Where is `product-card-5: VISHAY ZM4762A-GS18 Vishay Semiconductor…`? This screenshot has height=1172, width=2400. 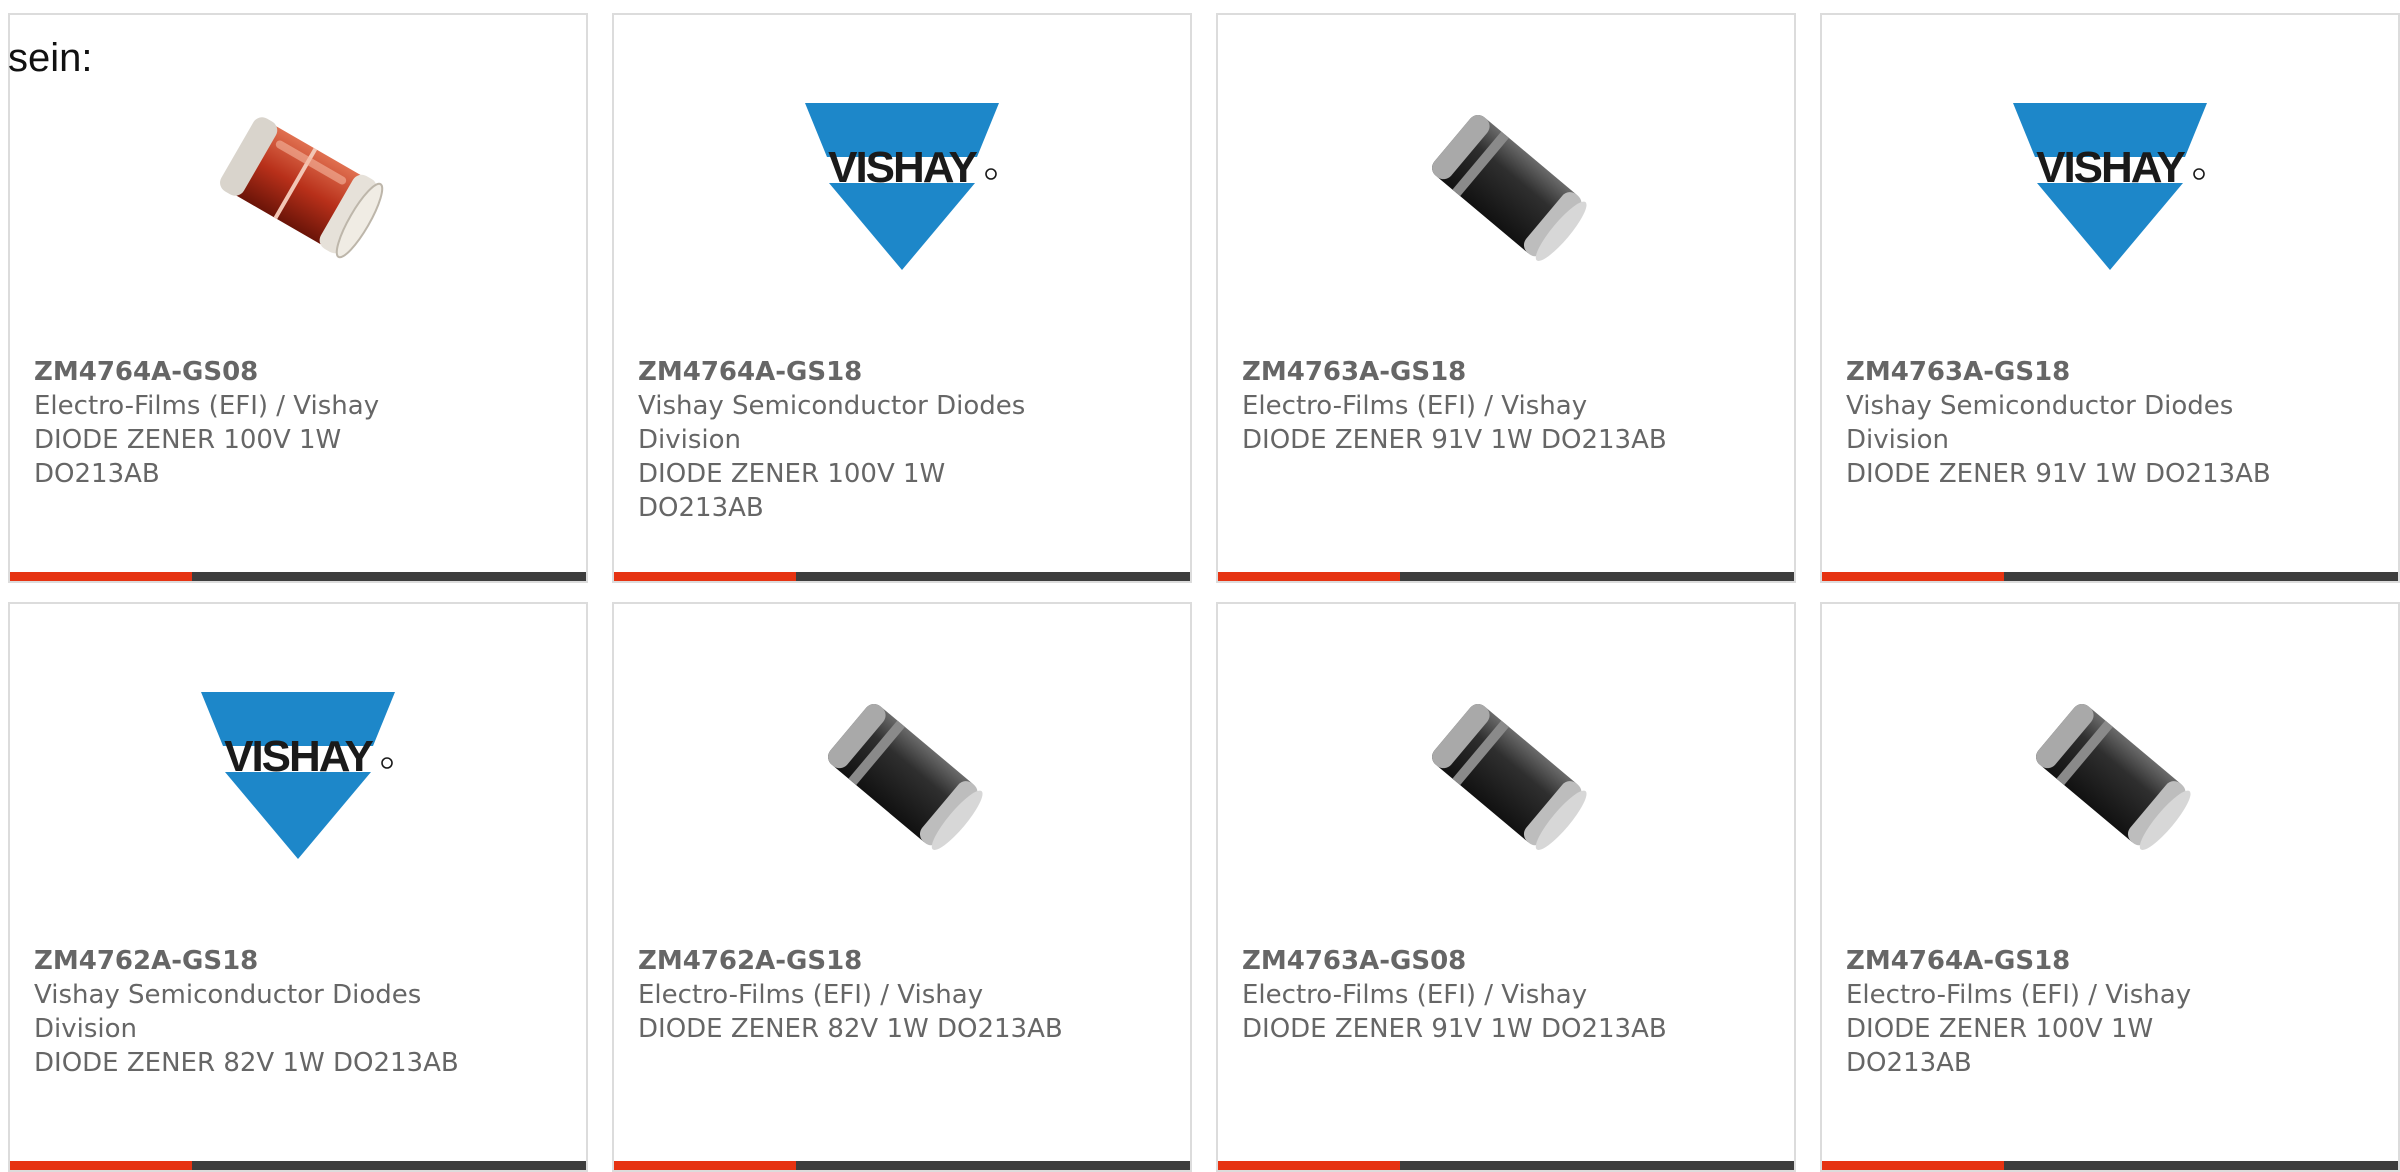 product-card-5: VISHAY ZM4762A-GS18 Vishay Semiconductor… is located at coordinates (298, 887).